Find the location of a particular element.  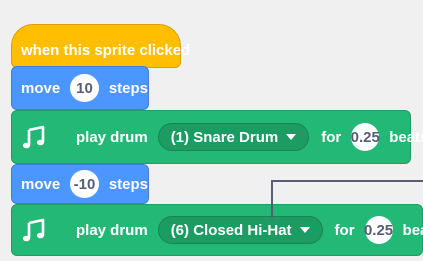

steps-input: -10 is located at coordinates (84, 184).